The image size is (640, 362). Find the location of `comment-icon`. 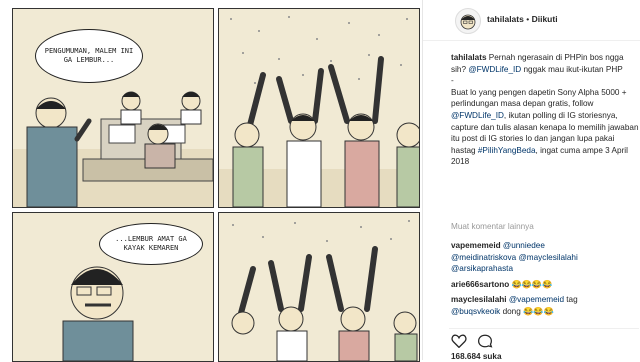

comment-icon is located at coordinates (485, 343).